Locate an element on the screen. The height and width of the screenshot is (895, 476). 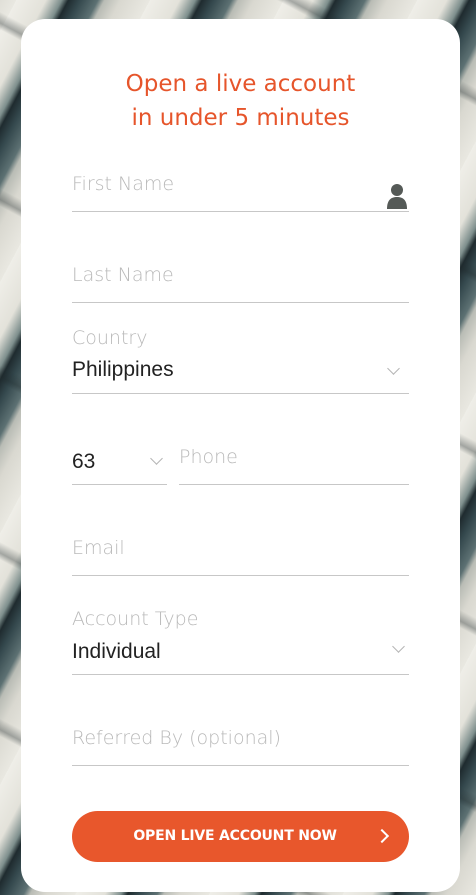
email-field: Email is located at coordinates (240, 554).